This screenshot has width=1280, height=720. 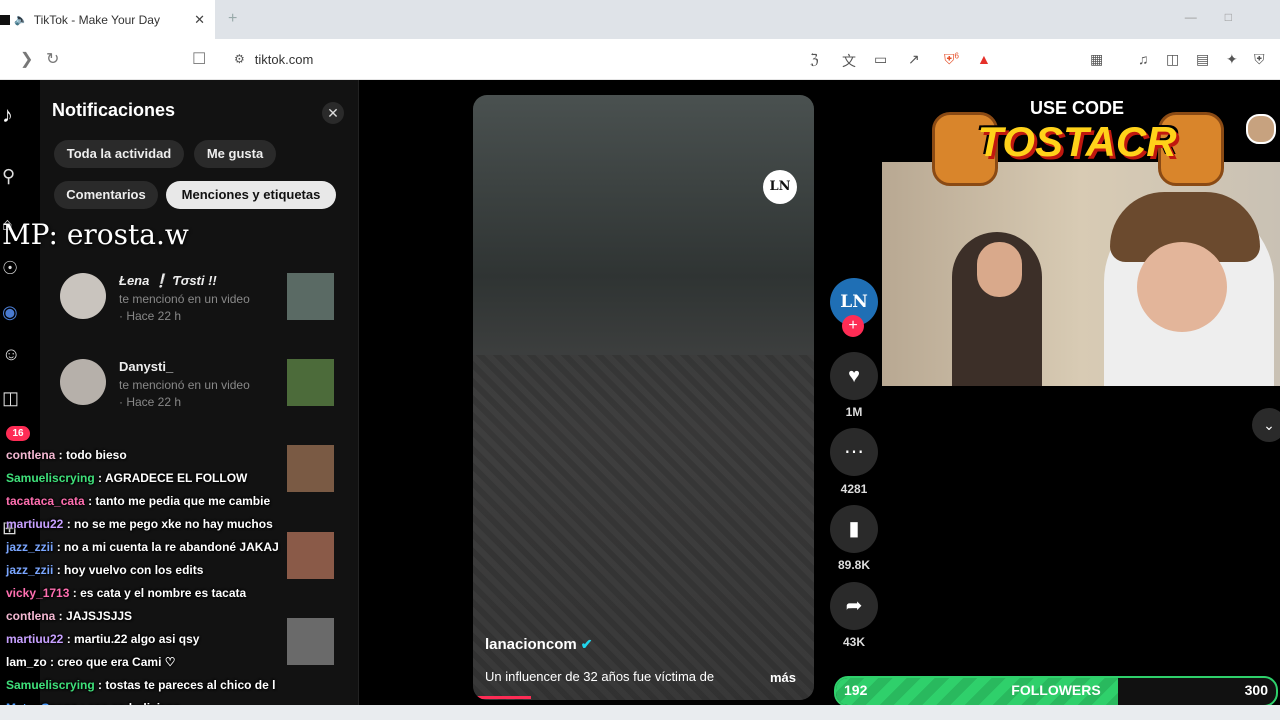 What do you see at coordinates (1202, 59) in the screenshot?
I see `wallet-icon: ▤` at bounding box center [1202, 59].